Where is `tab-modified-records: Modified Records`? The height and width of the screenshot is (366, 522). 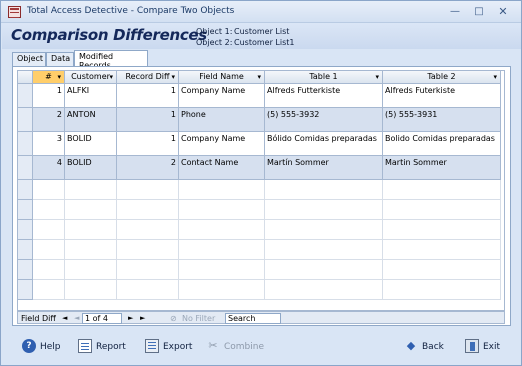
tab-modified-records: Modified Records is located at coordinates (111, 60).